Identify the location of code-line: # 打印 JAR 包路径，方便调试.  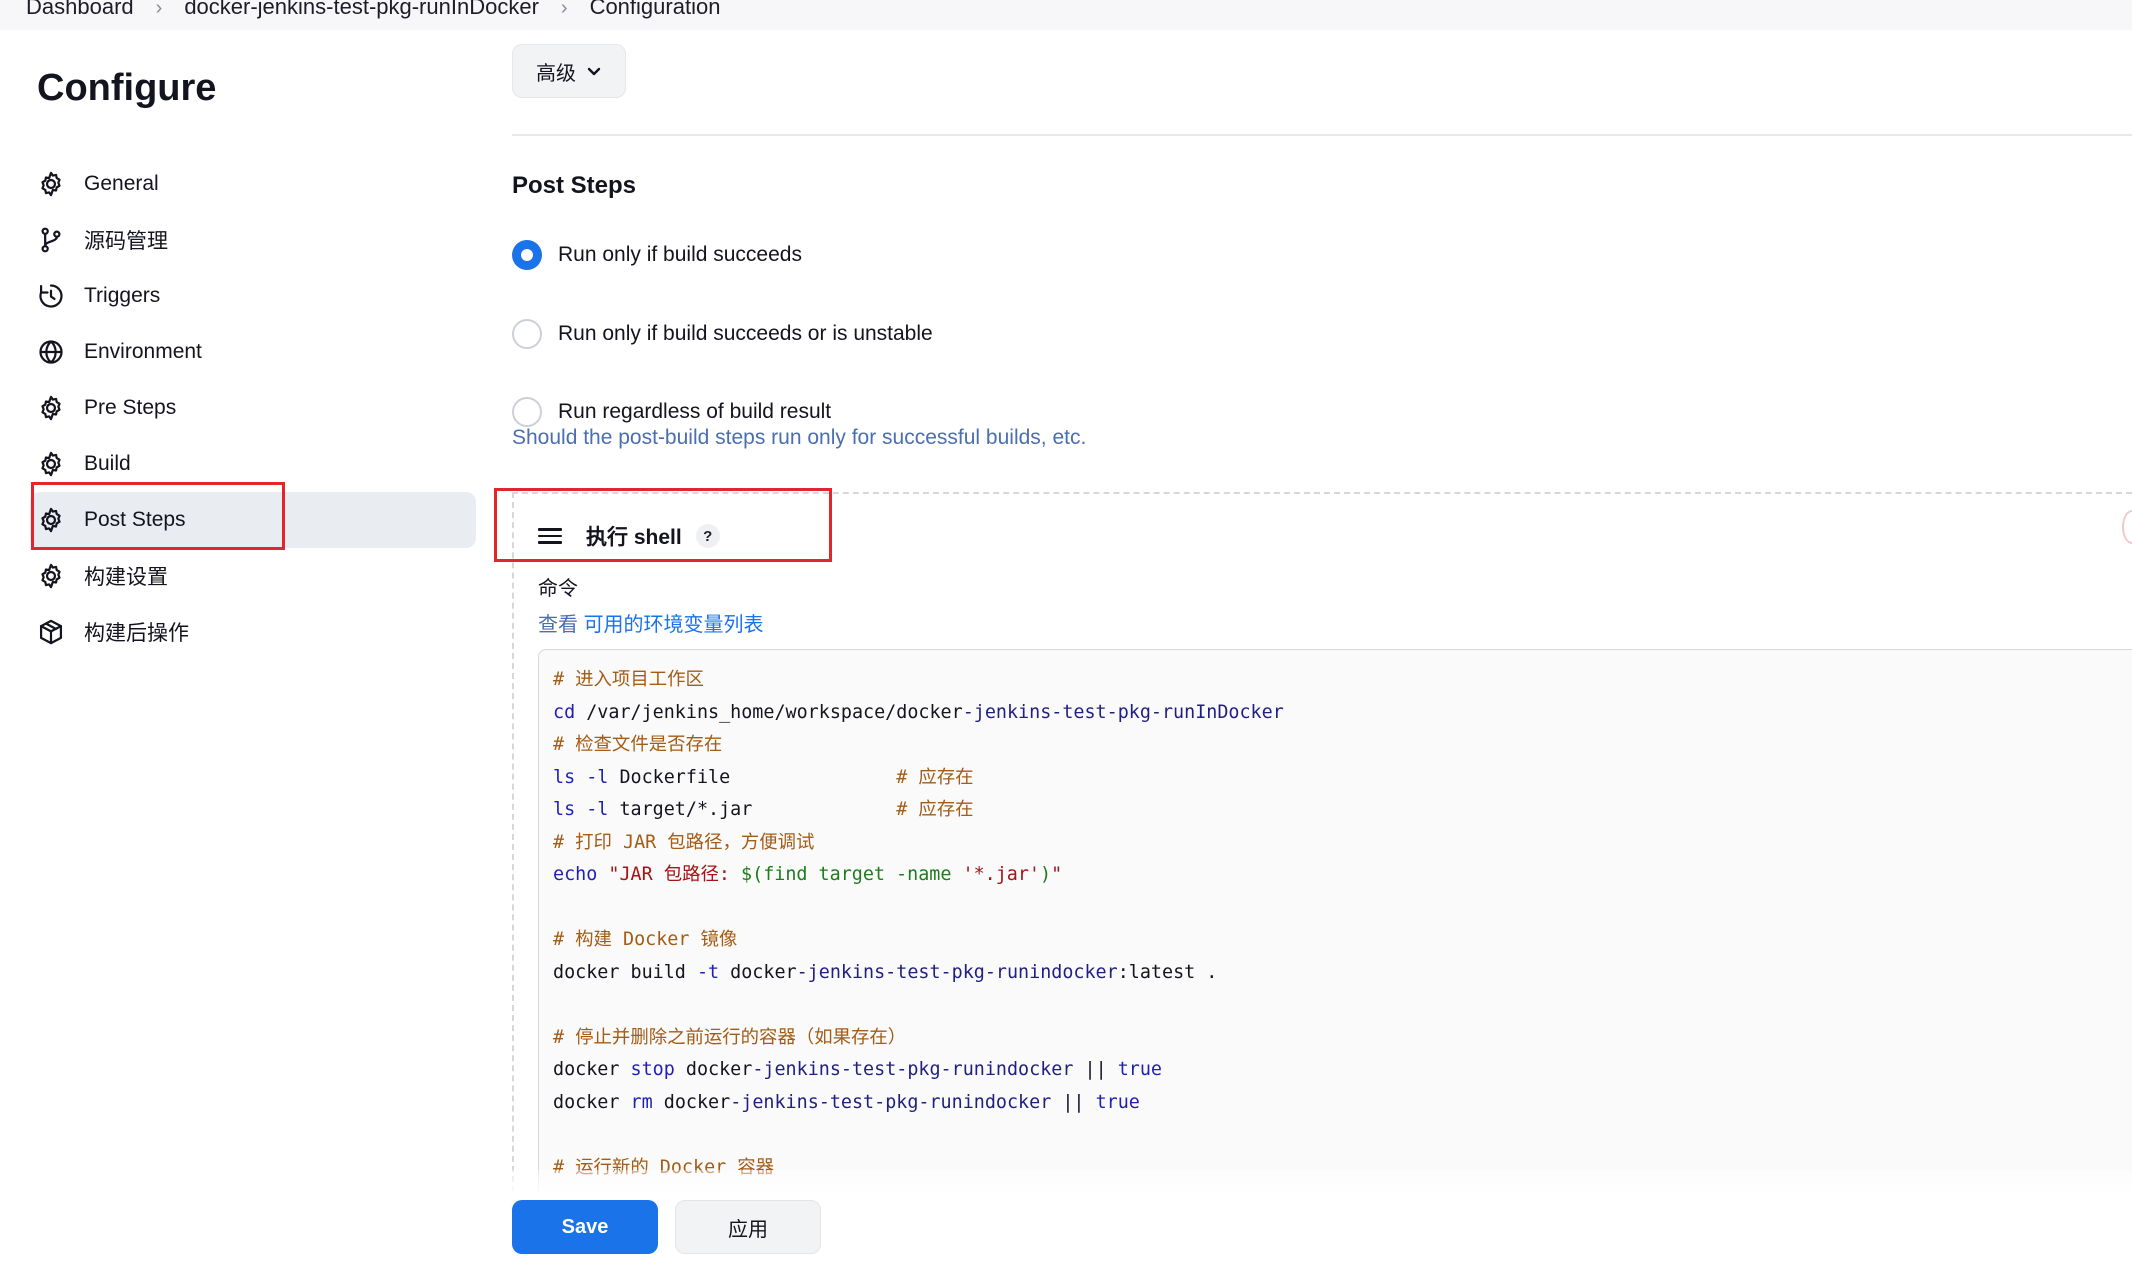
(684, 842).